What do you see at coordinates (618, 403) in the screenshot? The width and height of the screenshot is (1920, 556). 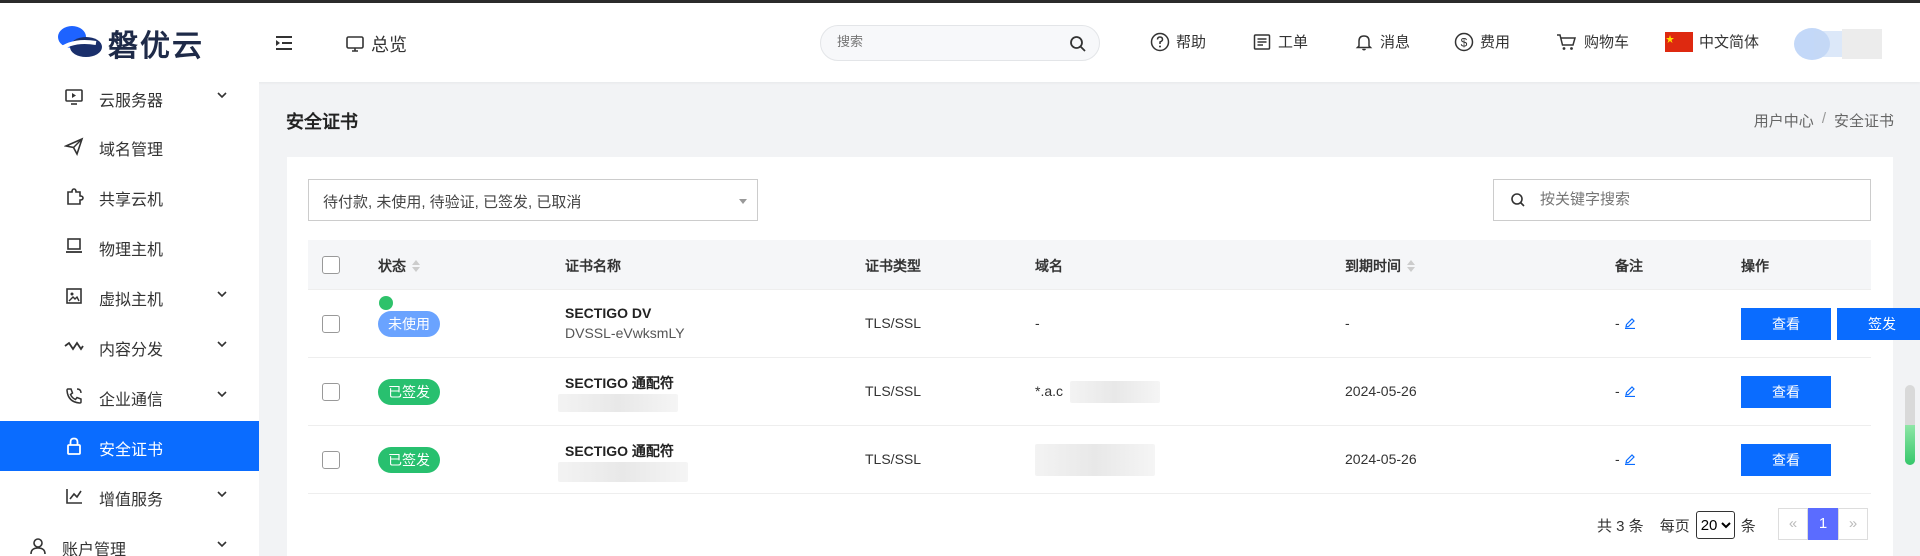 I see `redacted-certificate-id` at bounding box center [618, 403].